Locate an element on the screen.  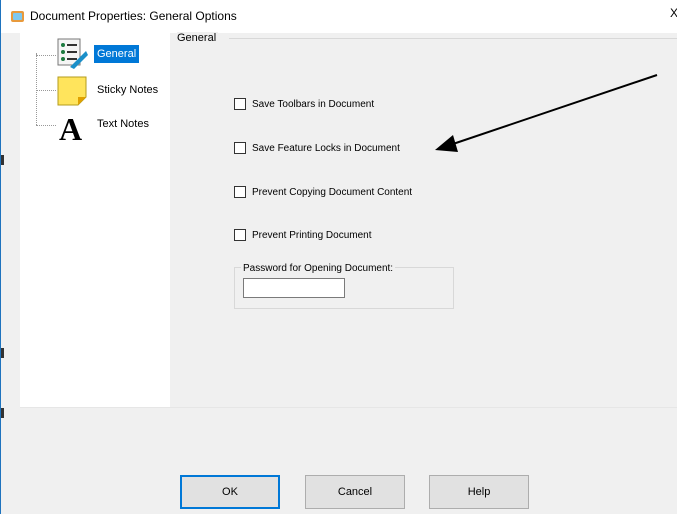
svg-text: A is located at coordinates (70, 127).